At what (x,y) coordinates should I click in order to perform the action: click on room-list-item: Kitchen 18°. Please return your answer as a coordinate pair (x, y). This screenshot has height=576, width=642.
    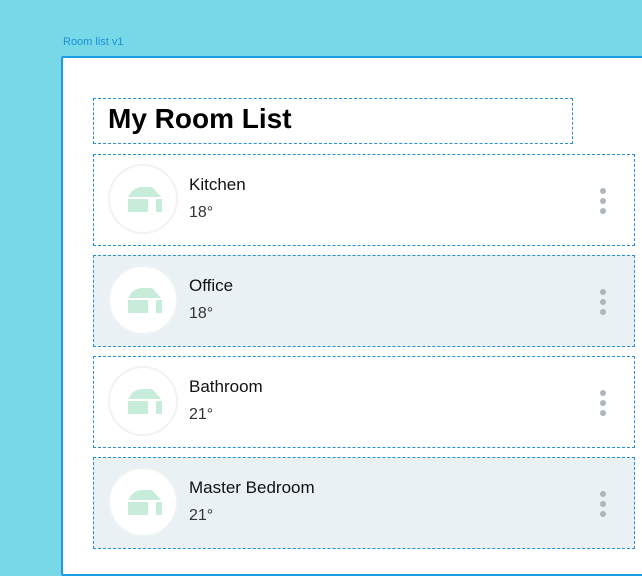
    Looking at the image, I should click on (364, 200).